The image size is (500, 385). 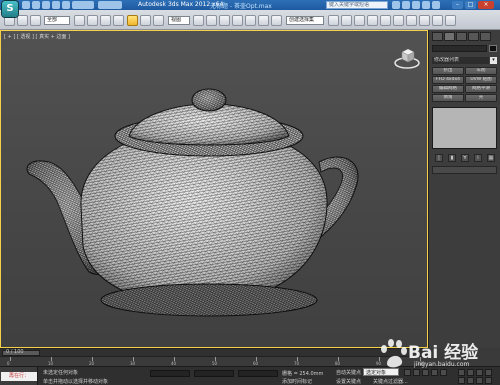 I want to click on angle-snap-button, so click(x=250, y=20).